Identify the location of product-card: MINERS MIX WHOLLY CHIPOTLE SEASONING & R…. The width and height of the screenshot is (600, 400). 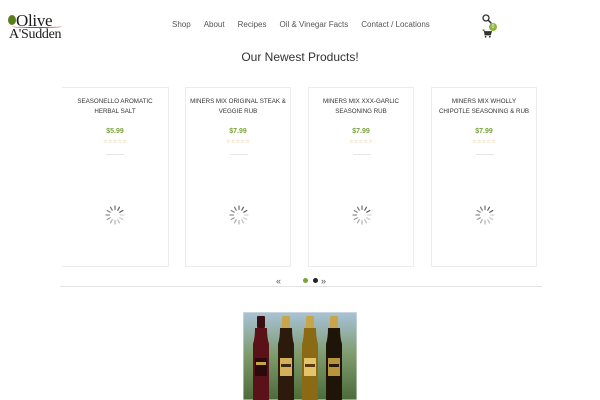
(484, 177).